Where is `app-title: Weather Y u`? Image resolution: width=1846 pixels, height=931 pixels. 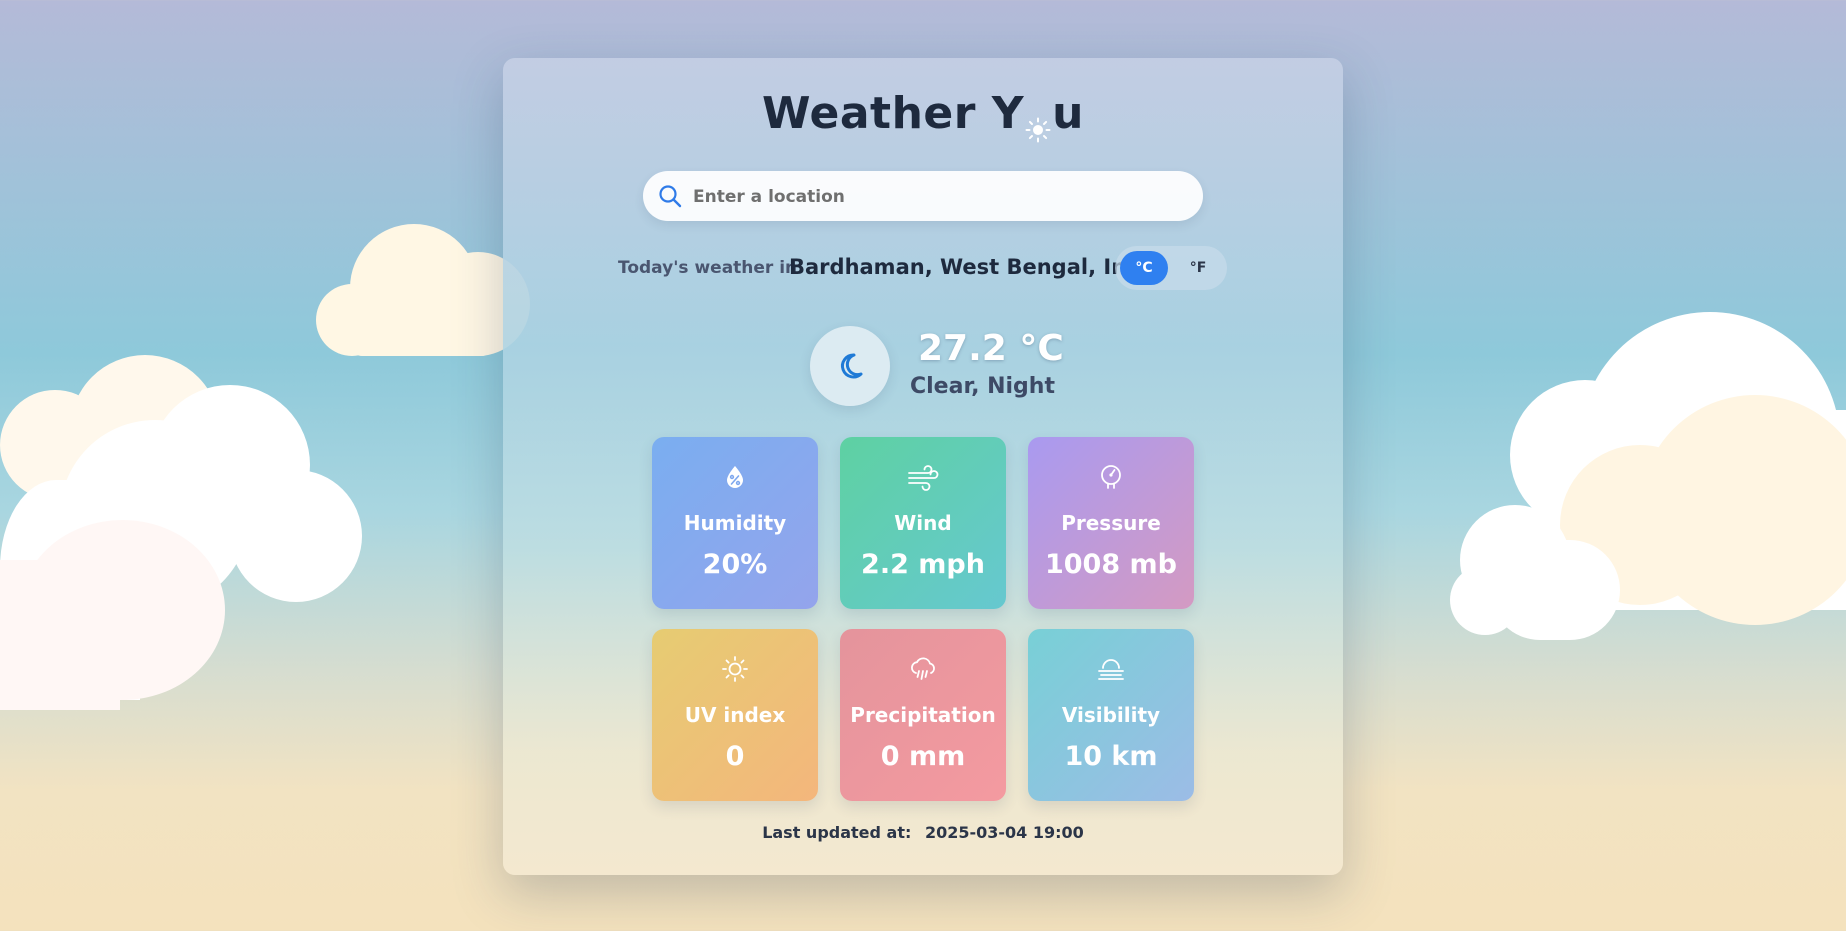 app-title: Weather Y u is located at coordinates (923, 115).